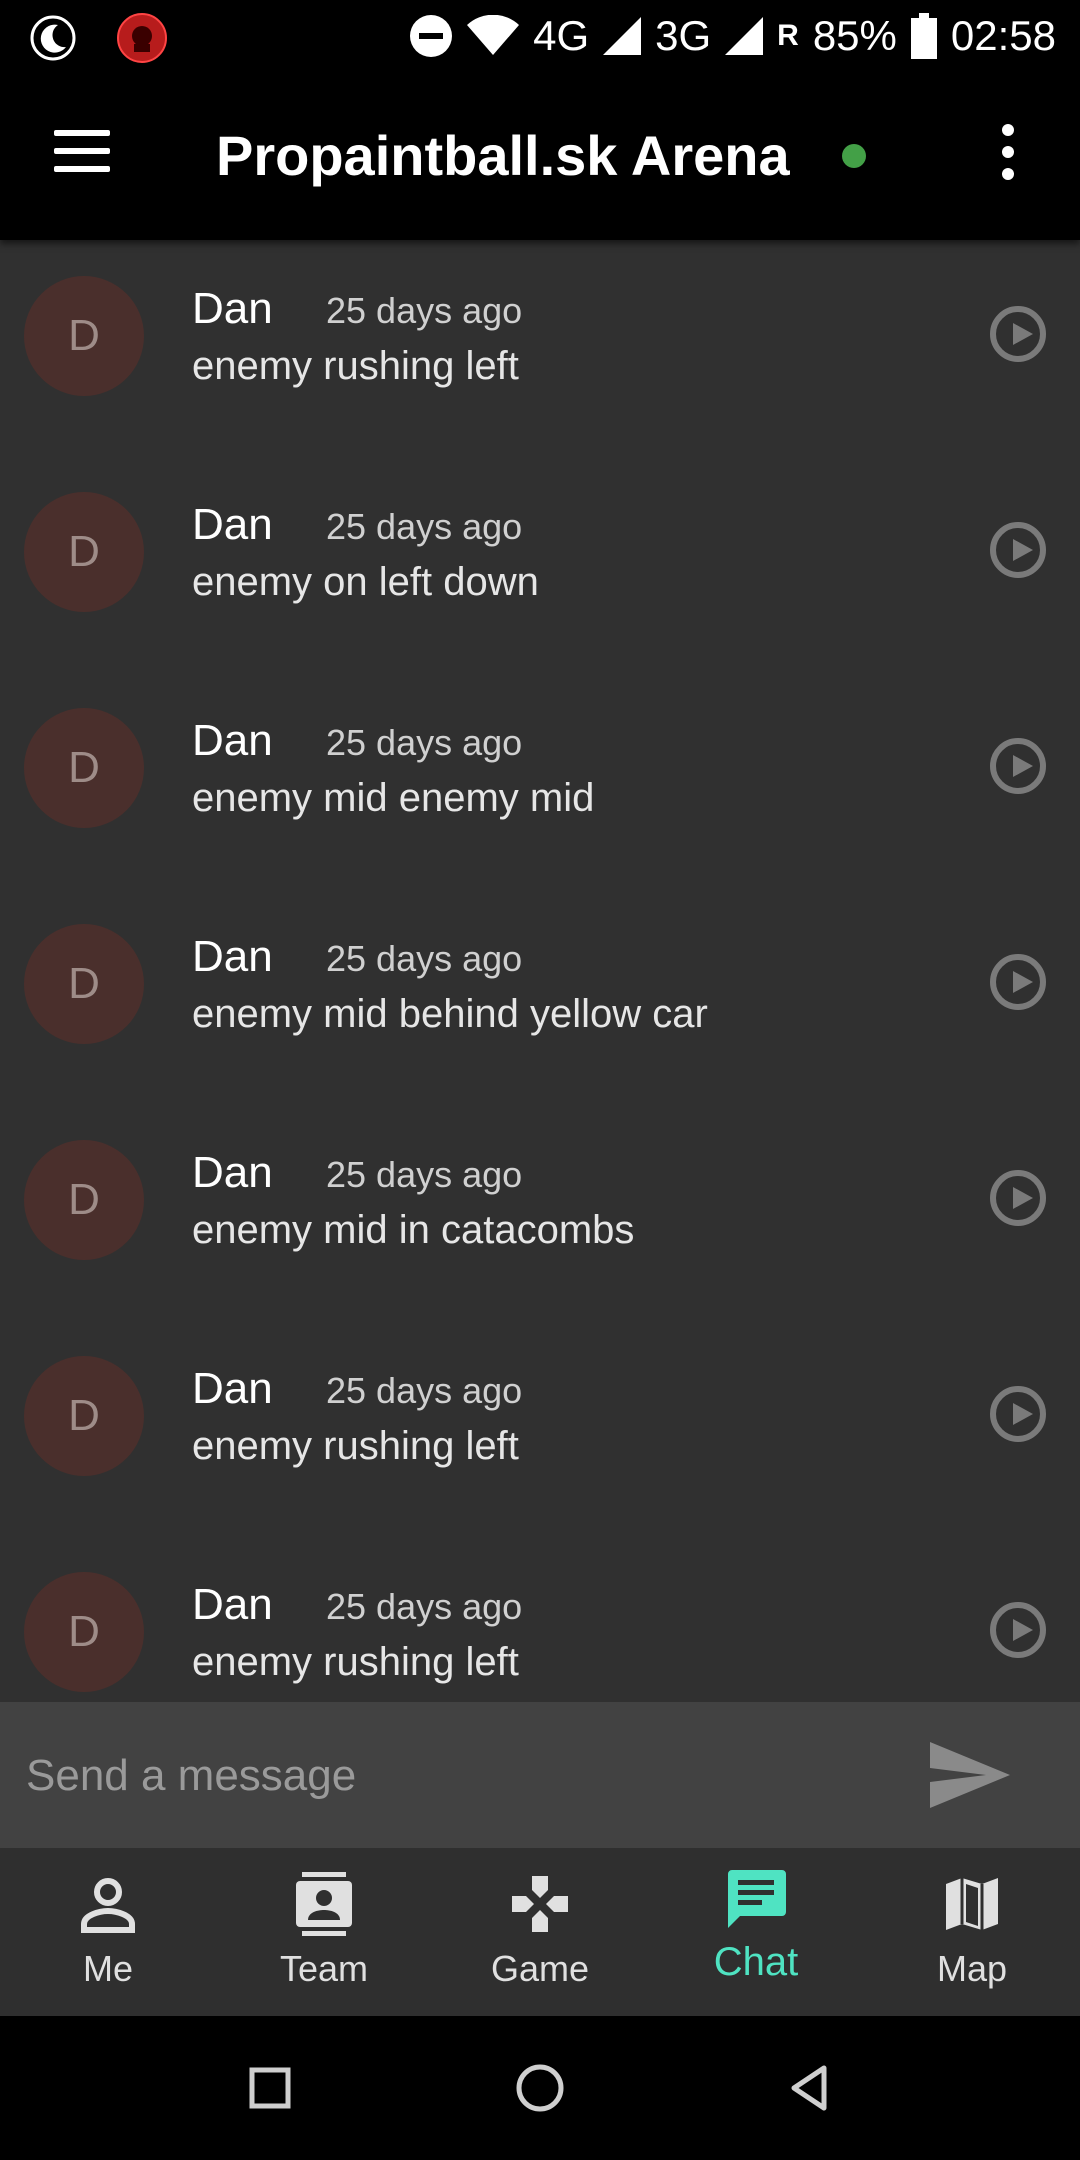 The width and height of the screenshot is (1080, 2160). I want to click on network-3g-label: 3G, so click(683, 35).